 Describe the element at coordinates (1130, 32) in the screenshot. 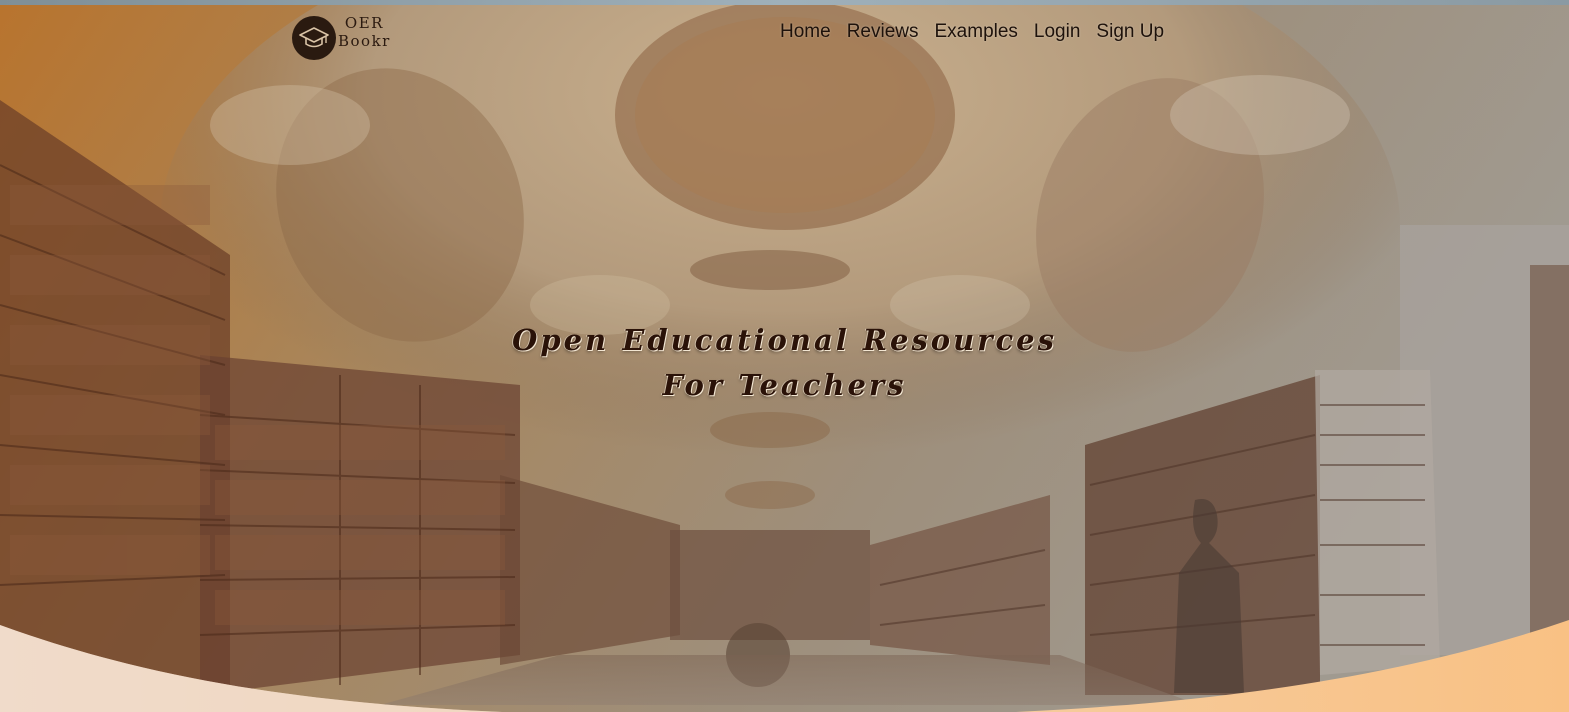

I see `nav-signup-link: Sign Up` at that location.